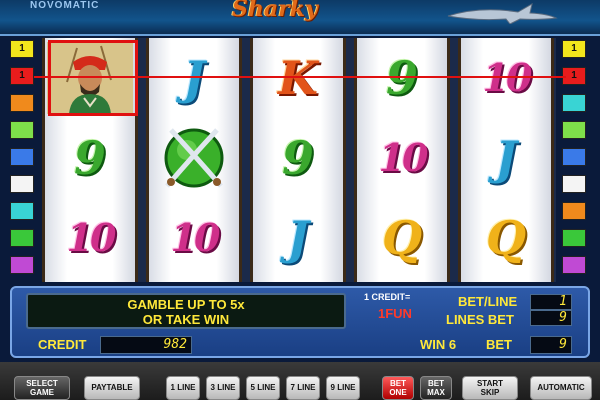  I want to click on credit-value: 982, so click(146, 345).